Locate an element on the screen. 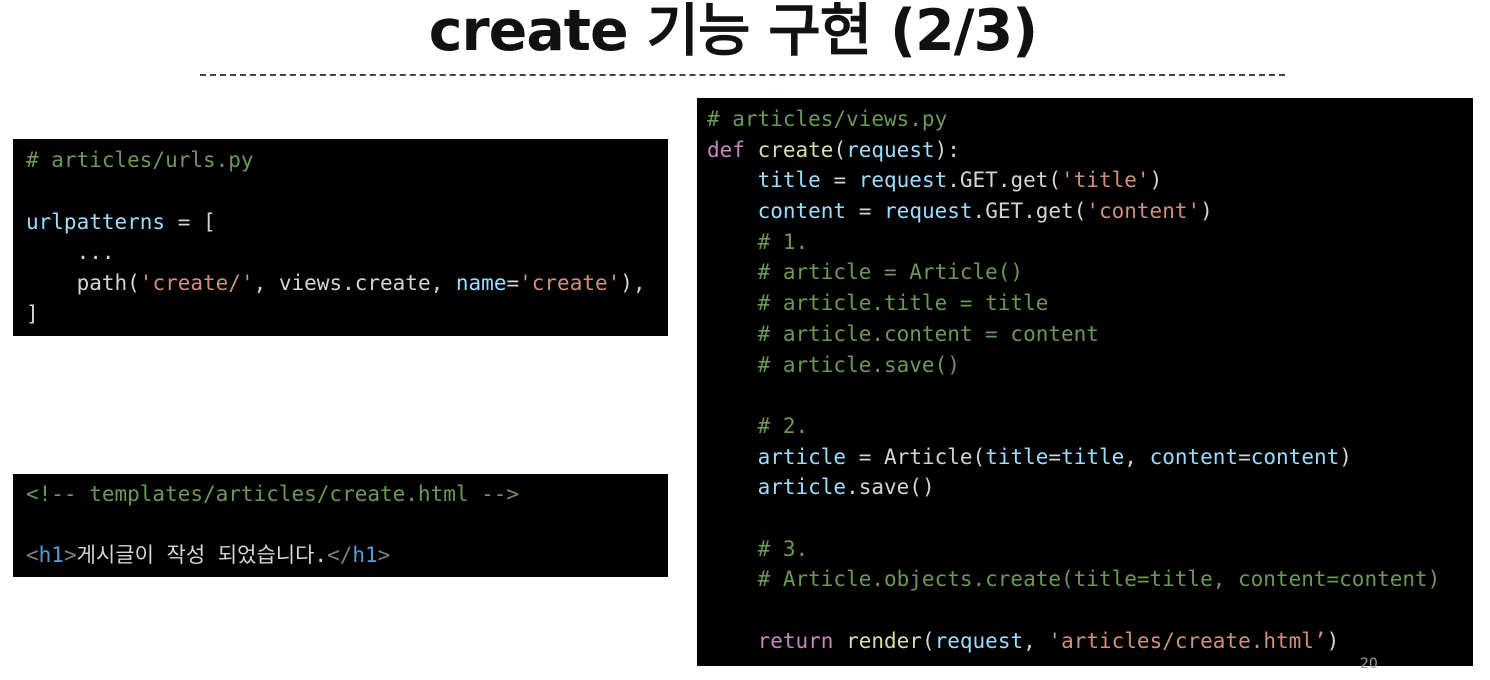 This screenshot has width=1490, height=680. tag-bracket: </ is located at coordinates (340, 555).